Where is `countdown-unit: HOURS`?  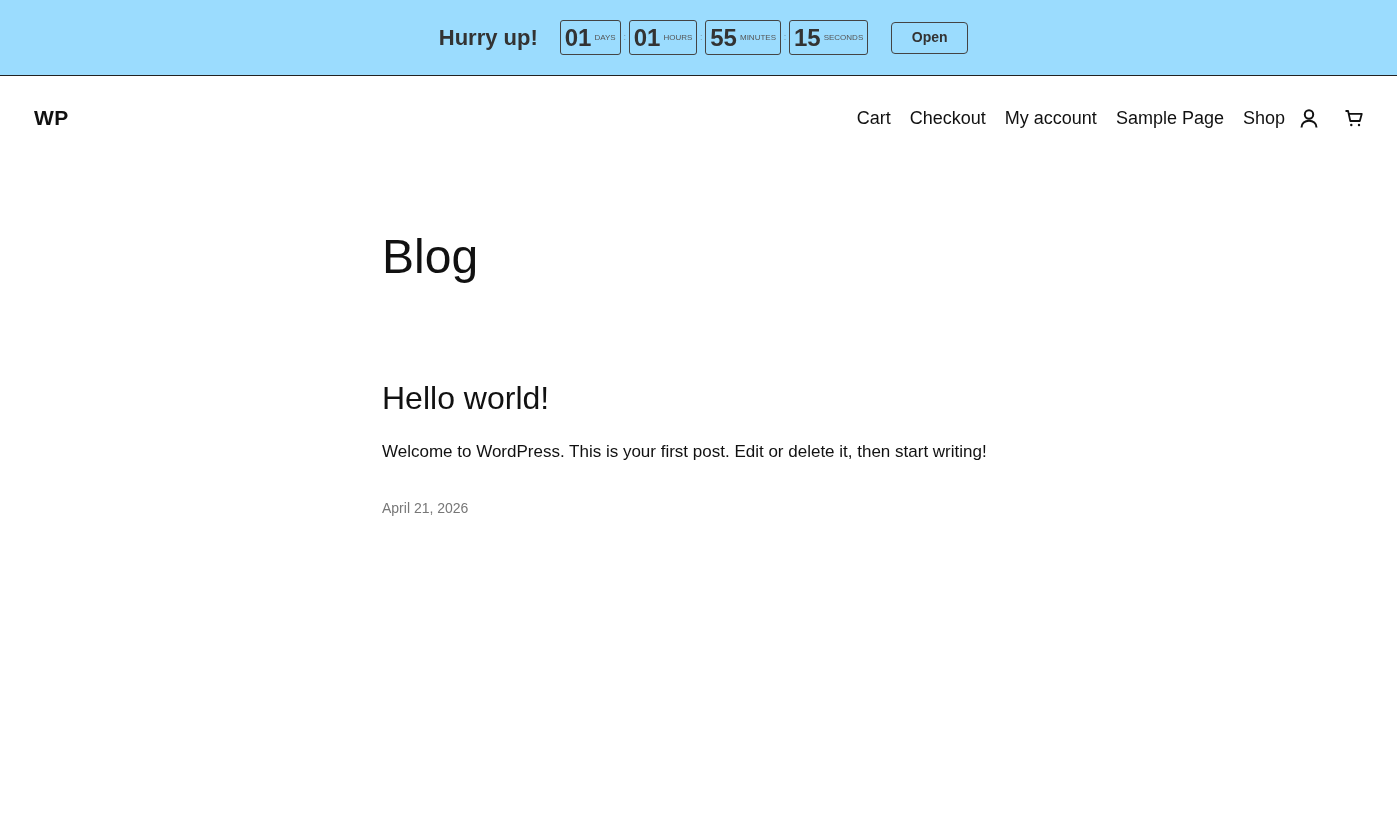
countdown-unit: HOURS is located at coordinates (678, 37).